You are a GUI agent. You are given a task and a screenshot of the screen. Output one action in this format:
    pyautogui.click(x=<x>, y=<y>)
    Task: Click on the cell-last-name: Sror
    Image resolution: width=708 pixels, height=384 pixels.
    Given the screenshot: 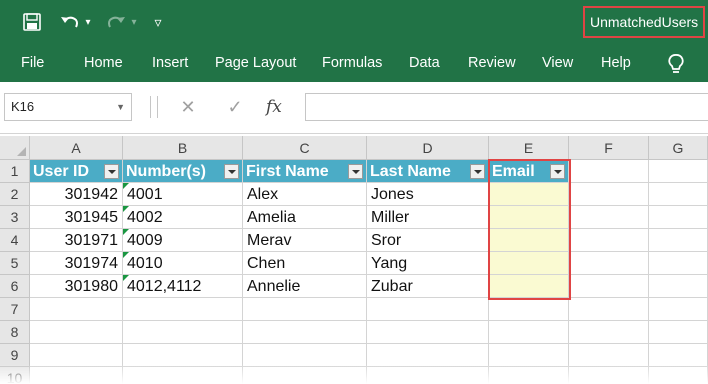 What is the action you would take?
    pyautogui.click(x=428, y=240)
    